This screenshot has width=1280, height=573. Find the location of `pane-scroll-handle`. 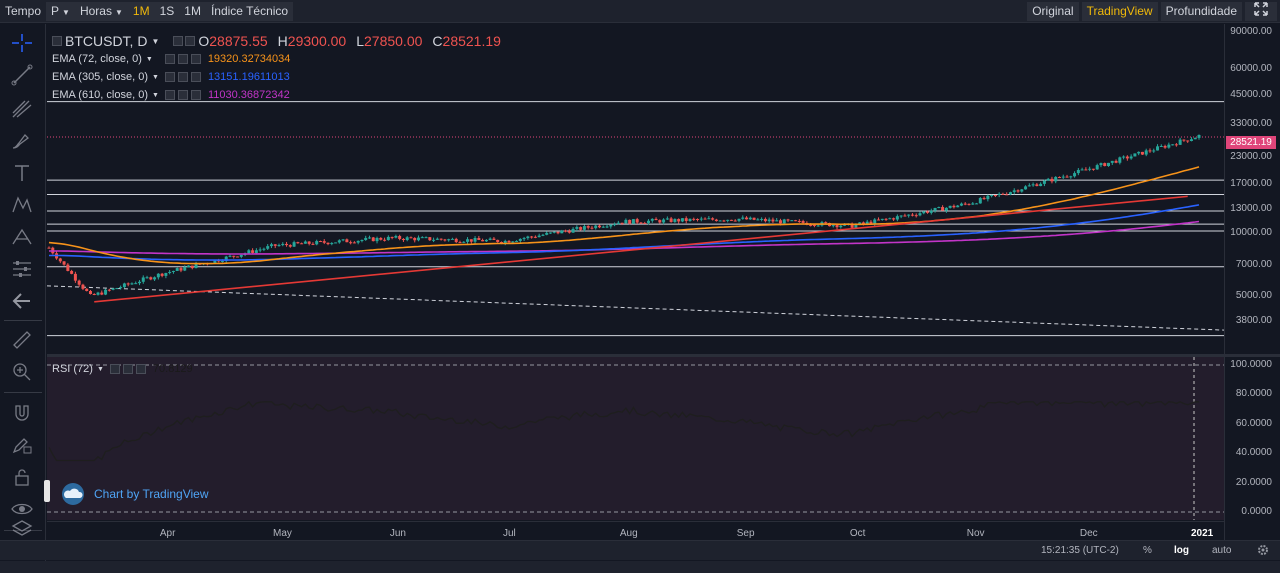

pane-scroll-handle is located at coordinates (47, 491).